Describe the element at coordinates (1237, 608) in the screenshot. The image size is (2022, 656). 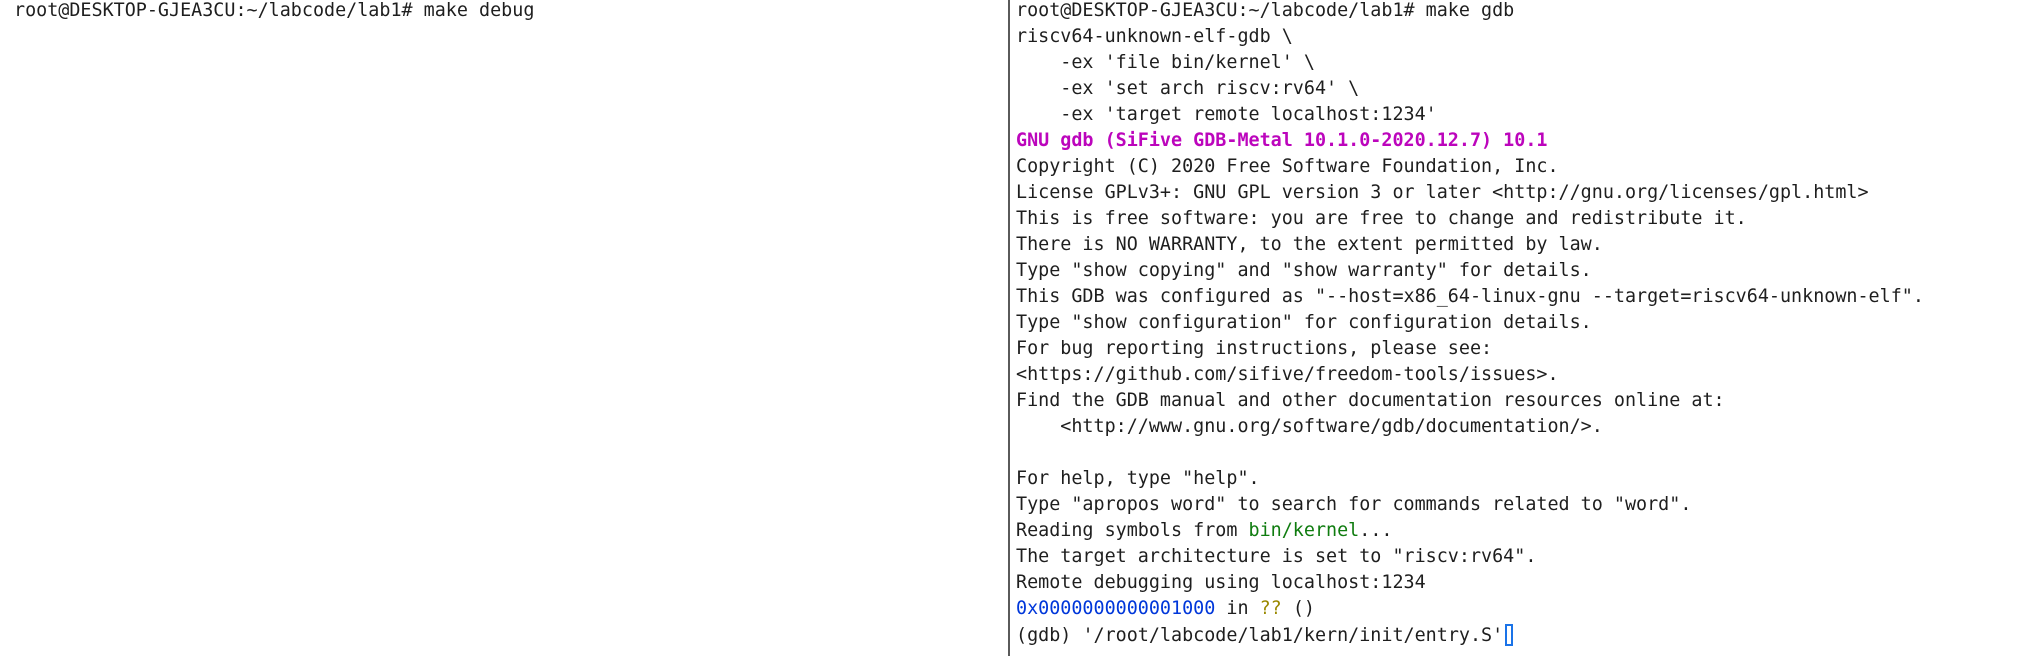
I see `pc-in-text: in` at that location.